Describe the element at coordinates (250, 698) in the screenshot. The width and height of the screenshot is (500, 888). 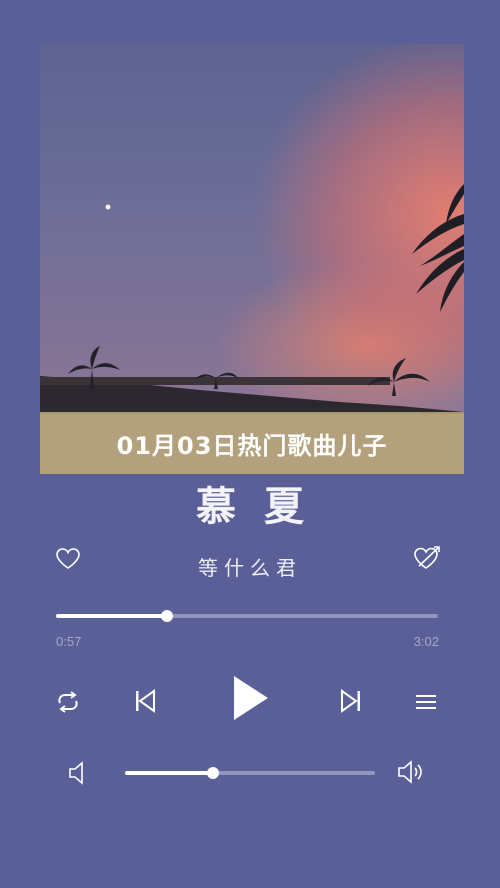
I see `play-icon` at that location.